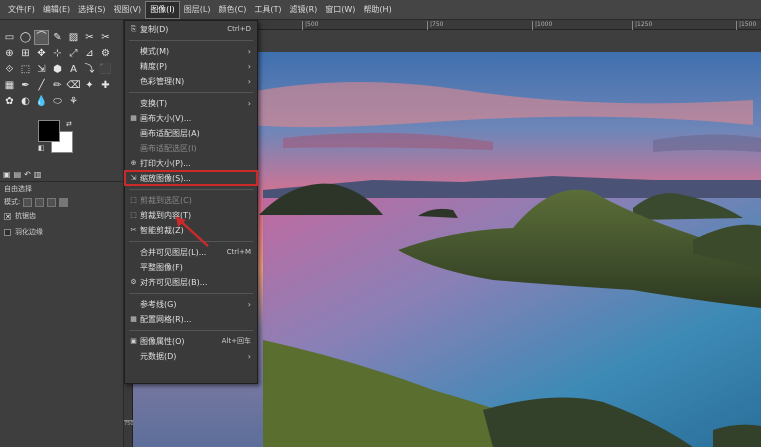  Describe the element at coordinates (9, 85) in the screenshot. I see `tool-icon-21: ▦` at that location.